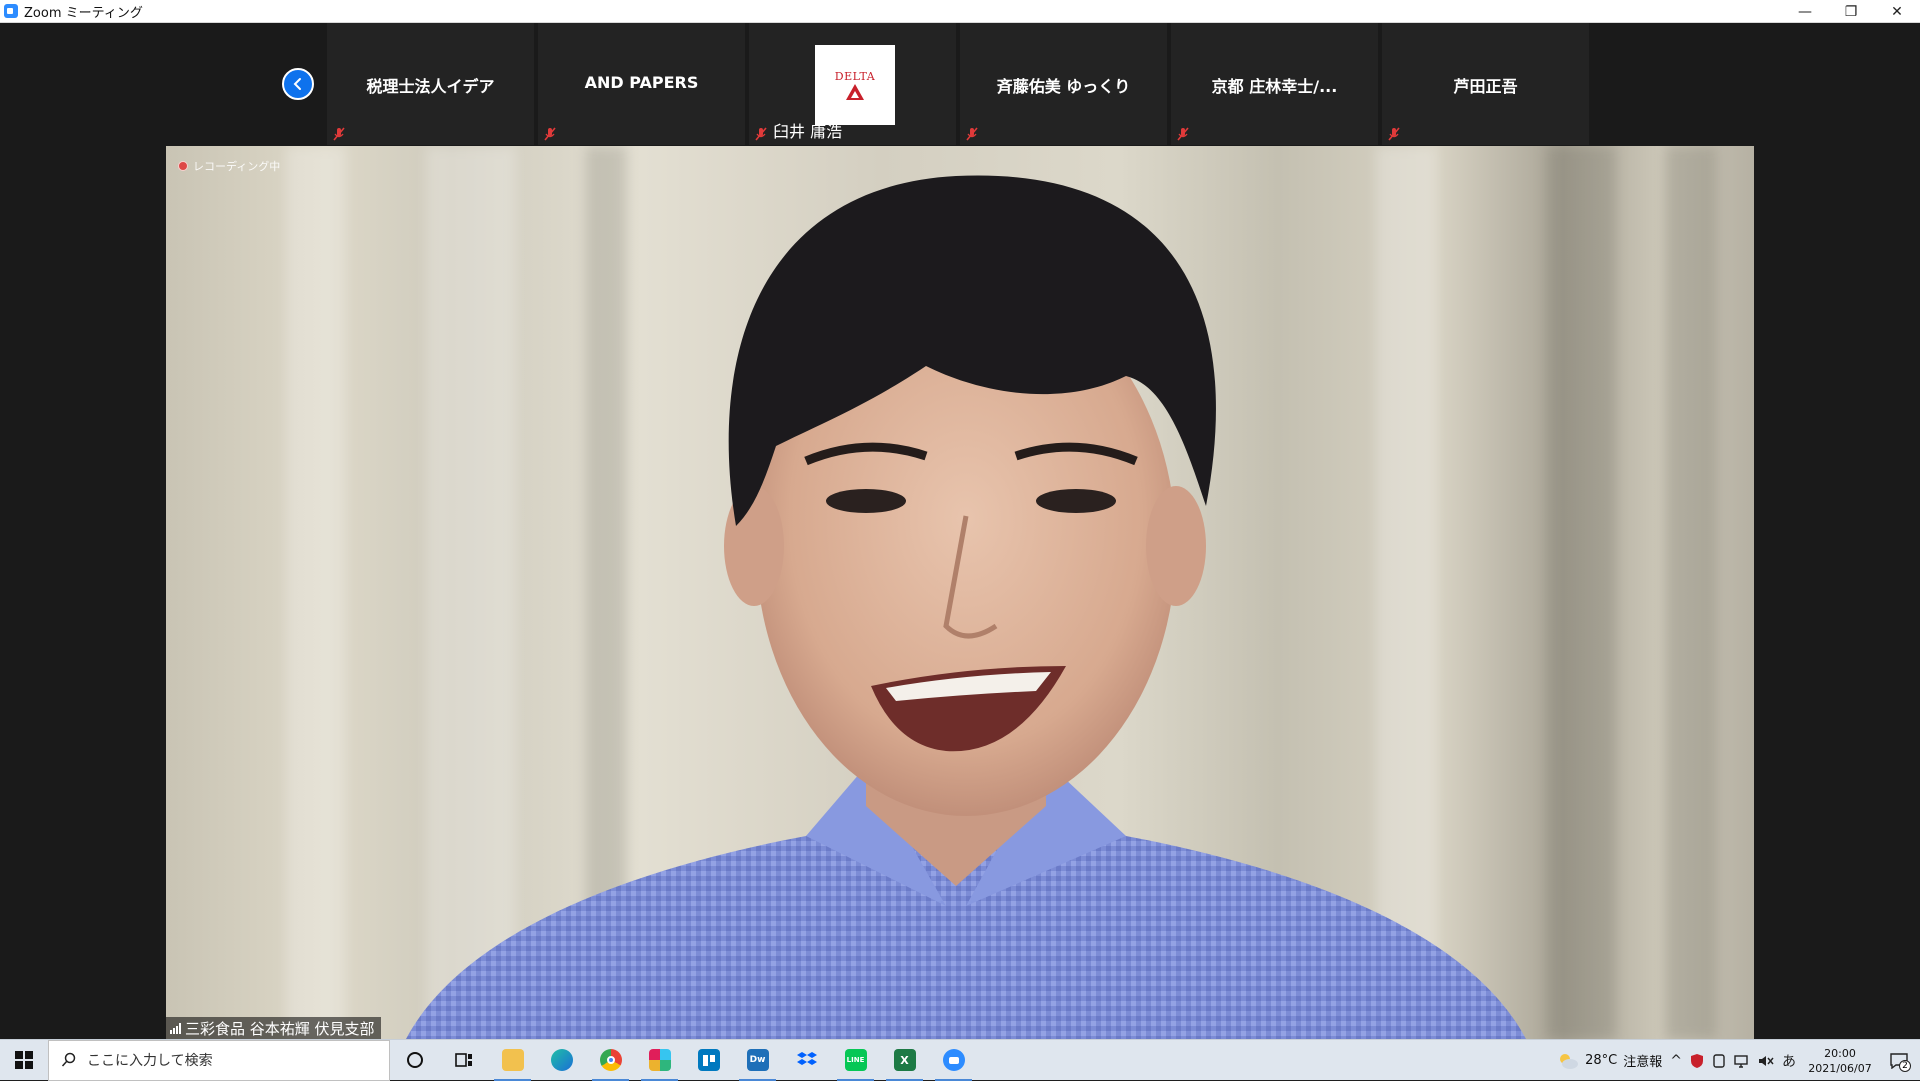  I want to click on zoom-icon, so click(953, 1060).